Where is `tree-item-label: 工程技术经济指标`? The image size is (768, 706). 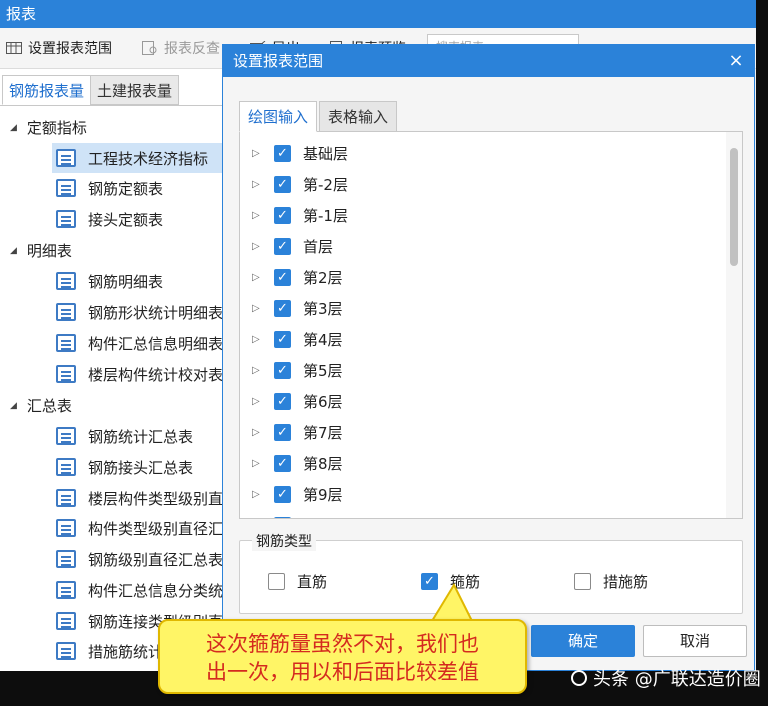 tree-item-label: 工程技术经济指标 is located at coordinates (148, 158).